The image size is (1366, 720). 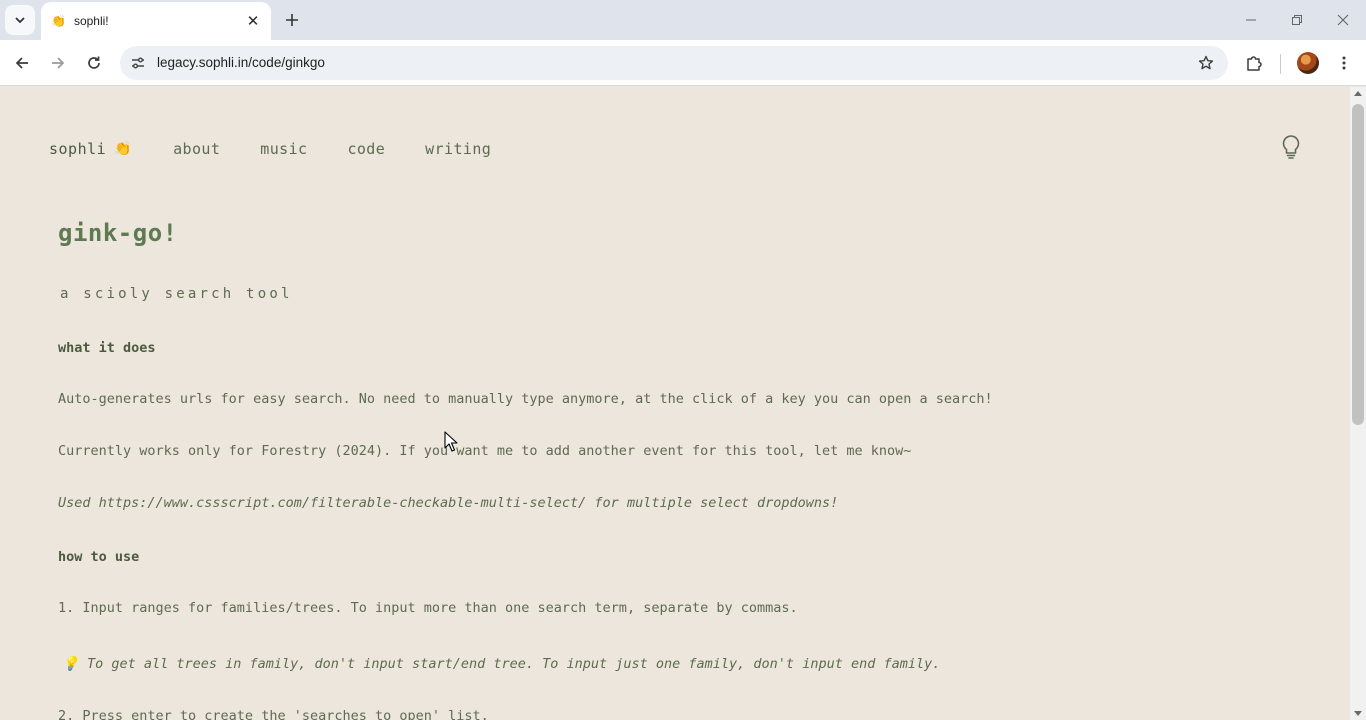 I want to click on plus-icon, so click(x=292, y=20).